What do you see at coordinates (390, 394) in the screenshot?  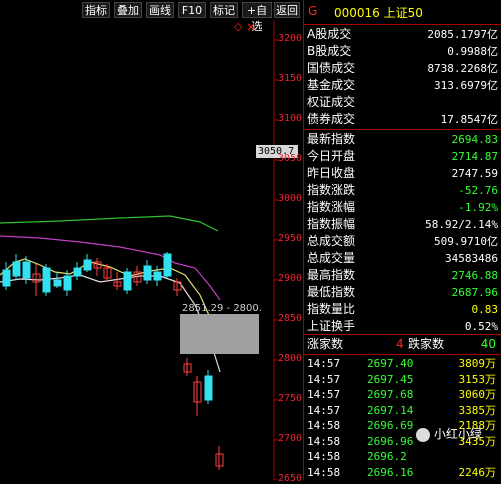 I see `trade-price: 2697.68` at bounding box center [390, 394].